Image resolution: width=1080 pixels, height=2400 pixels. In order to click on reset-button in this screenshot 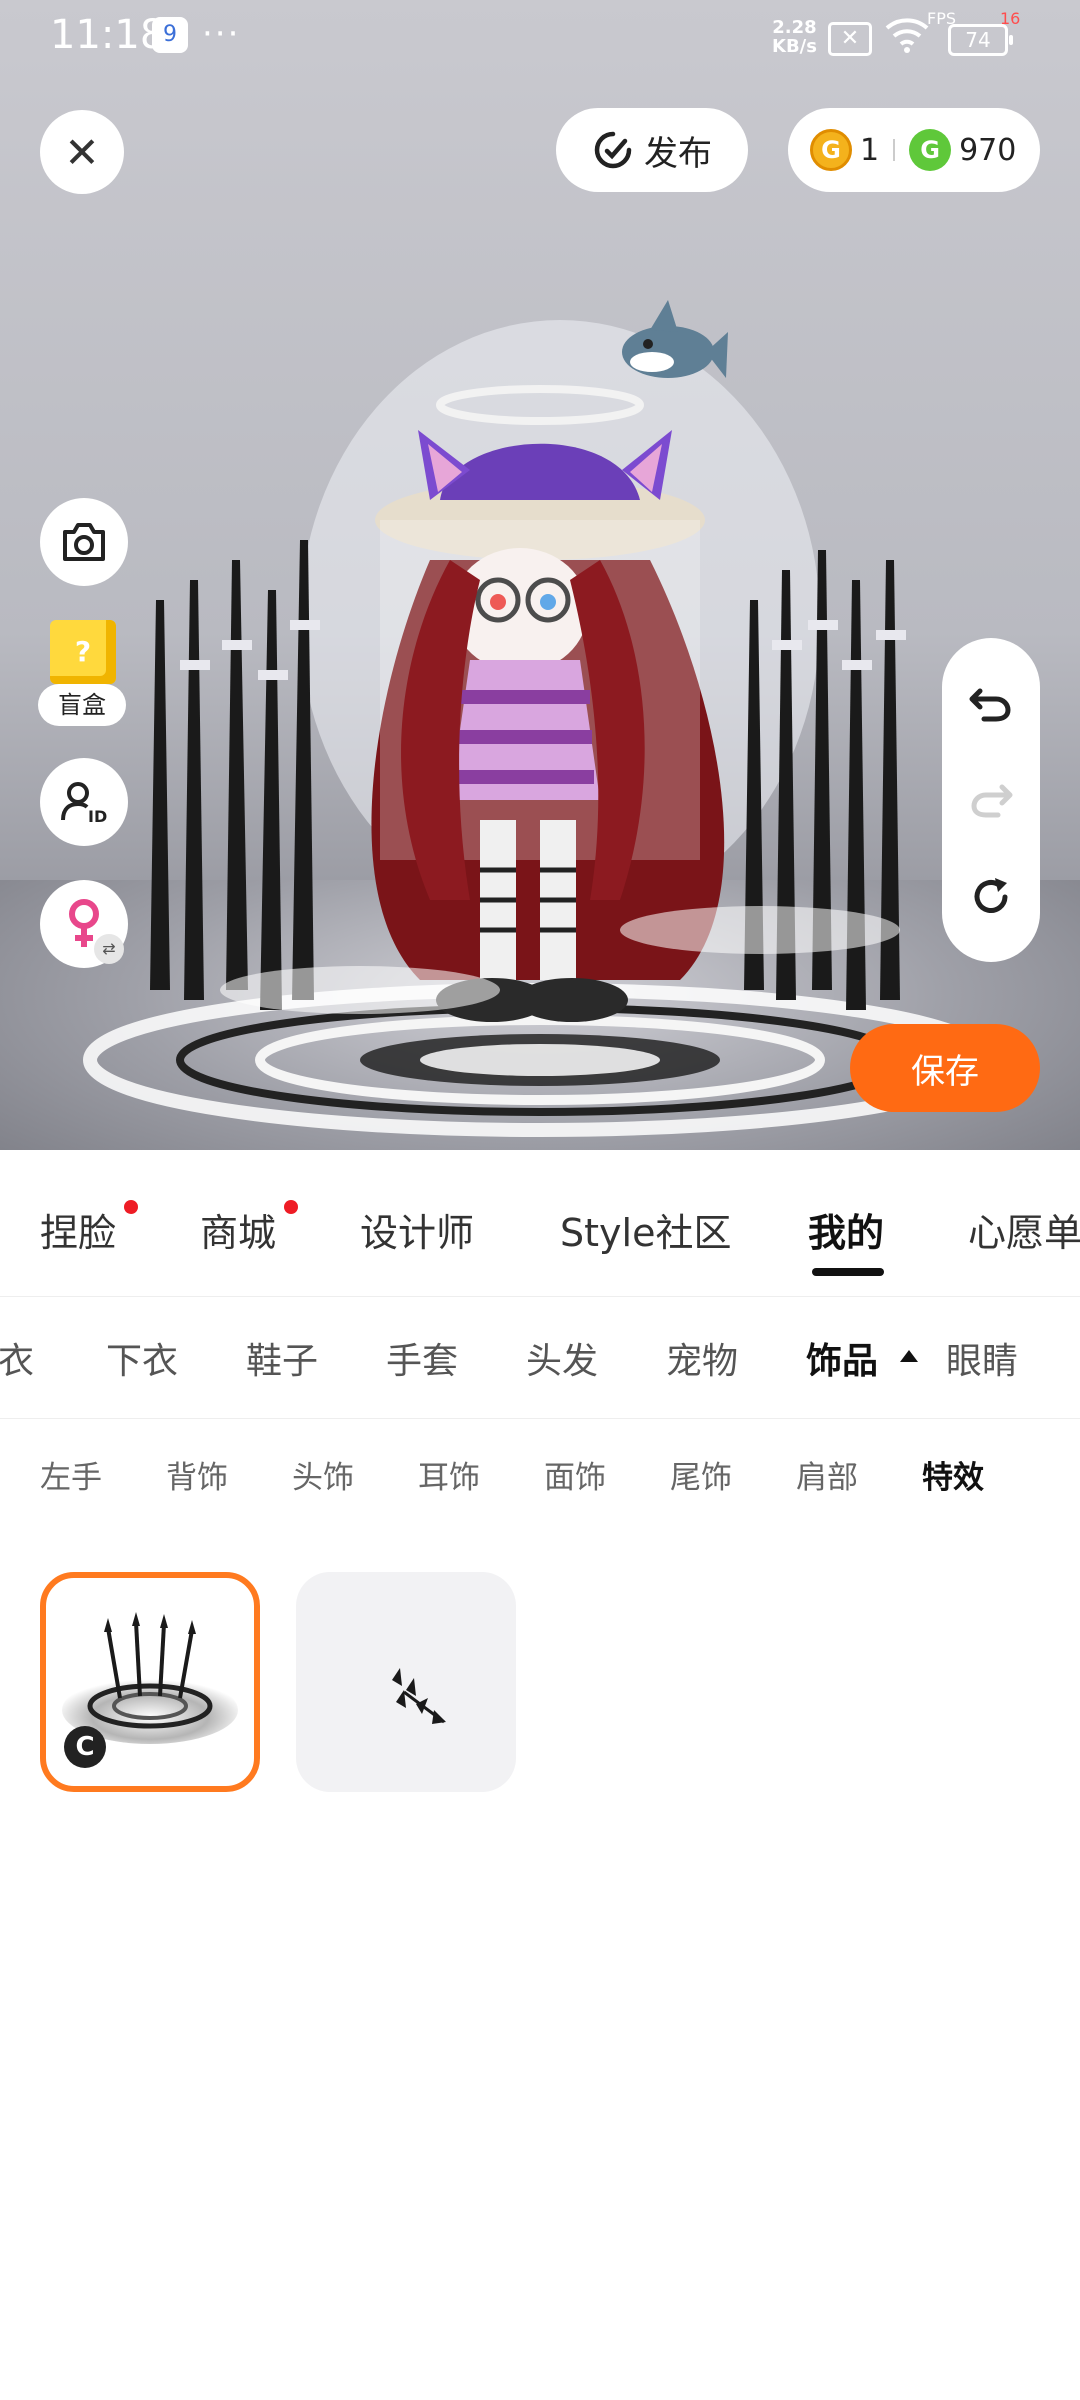, I will do `click(991, 897)`.